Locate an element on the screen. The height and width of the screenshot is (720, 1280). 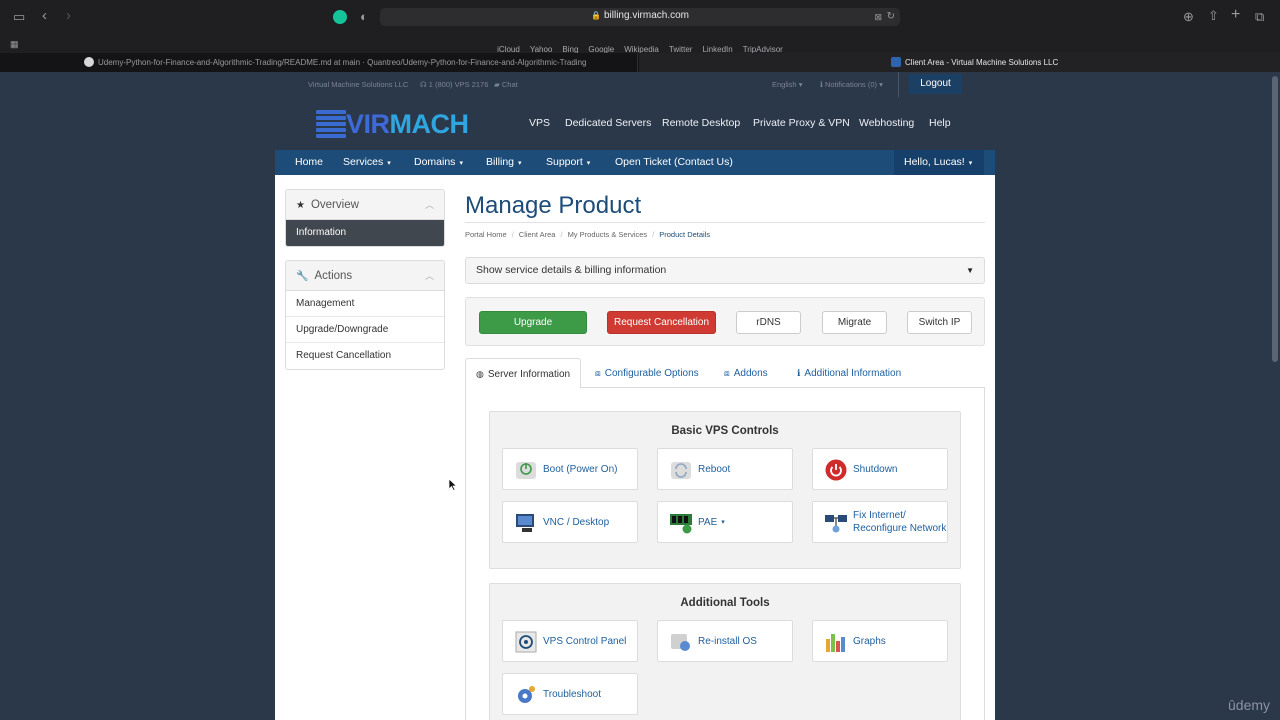
nav-home: Home is located at coordinates (309, 162).